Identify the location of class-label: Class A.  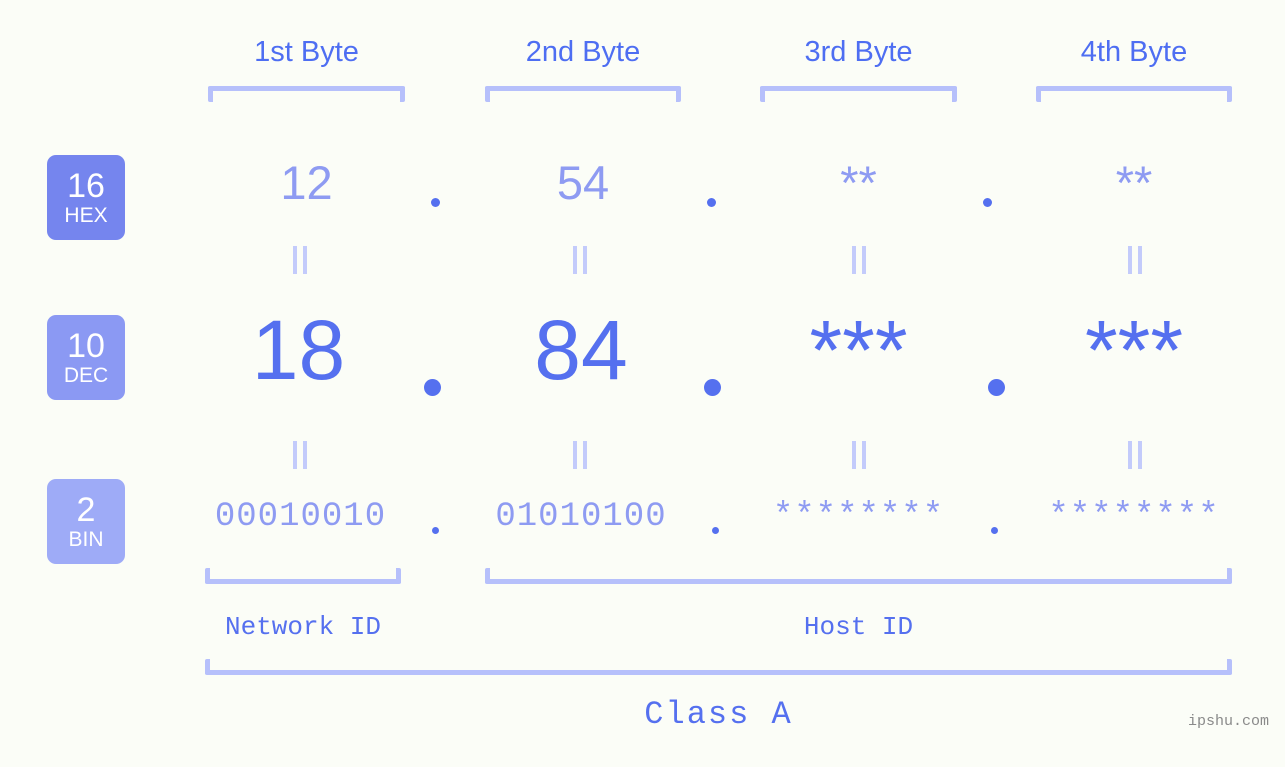
(718, 714).